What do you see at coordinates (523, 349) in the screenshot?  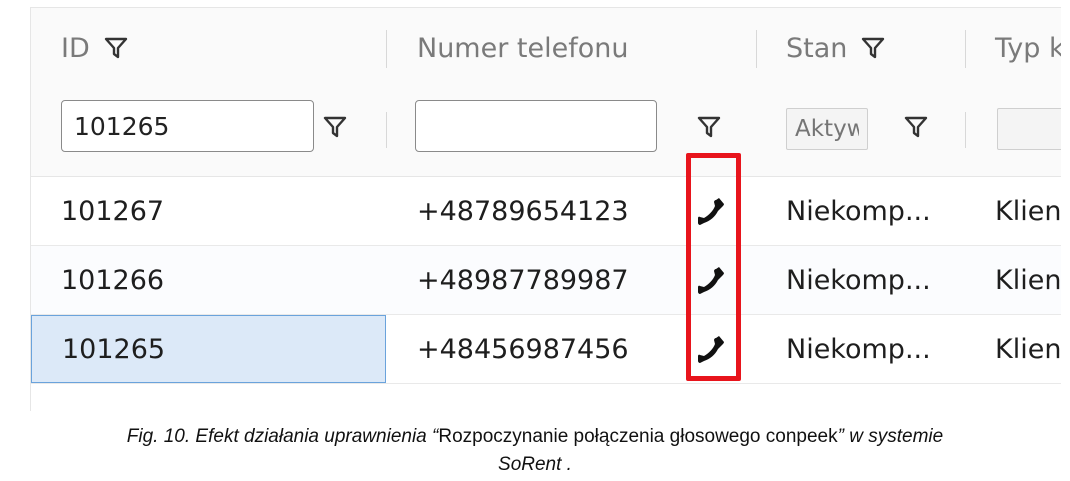 I see `cell-phone: +48456987456` at bounding box center [523, 349].